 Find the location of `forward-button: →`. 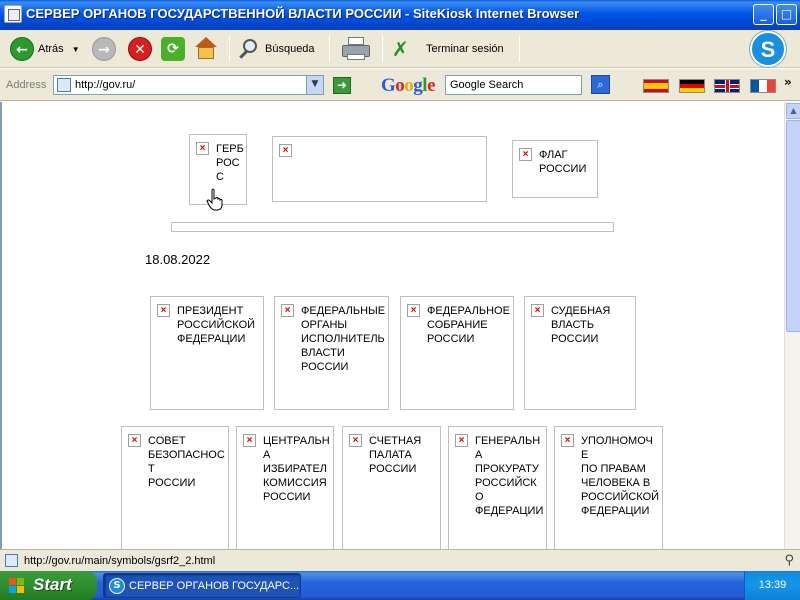

forward-button: → is located at coordinates (104, 49).